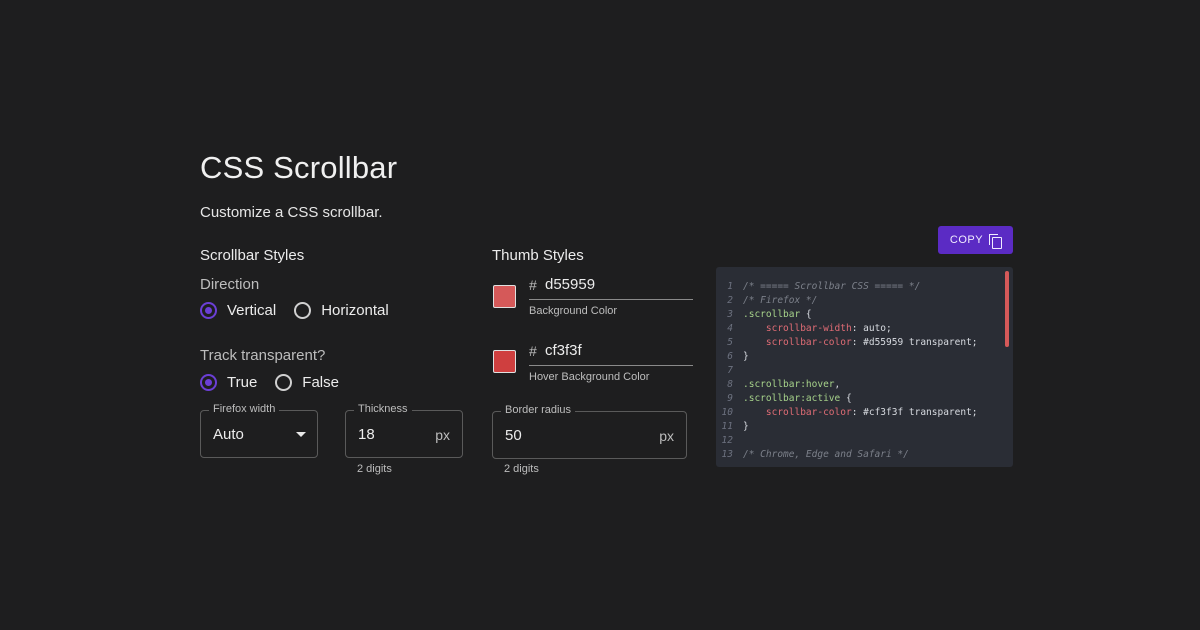 Image resolution: width=1200 pixels, height=630 pixels. I want to click on code-line: 8 .scrollbar:hover,, so click(847, 385).